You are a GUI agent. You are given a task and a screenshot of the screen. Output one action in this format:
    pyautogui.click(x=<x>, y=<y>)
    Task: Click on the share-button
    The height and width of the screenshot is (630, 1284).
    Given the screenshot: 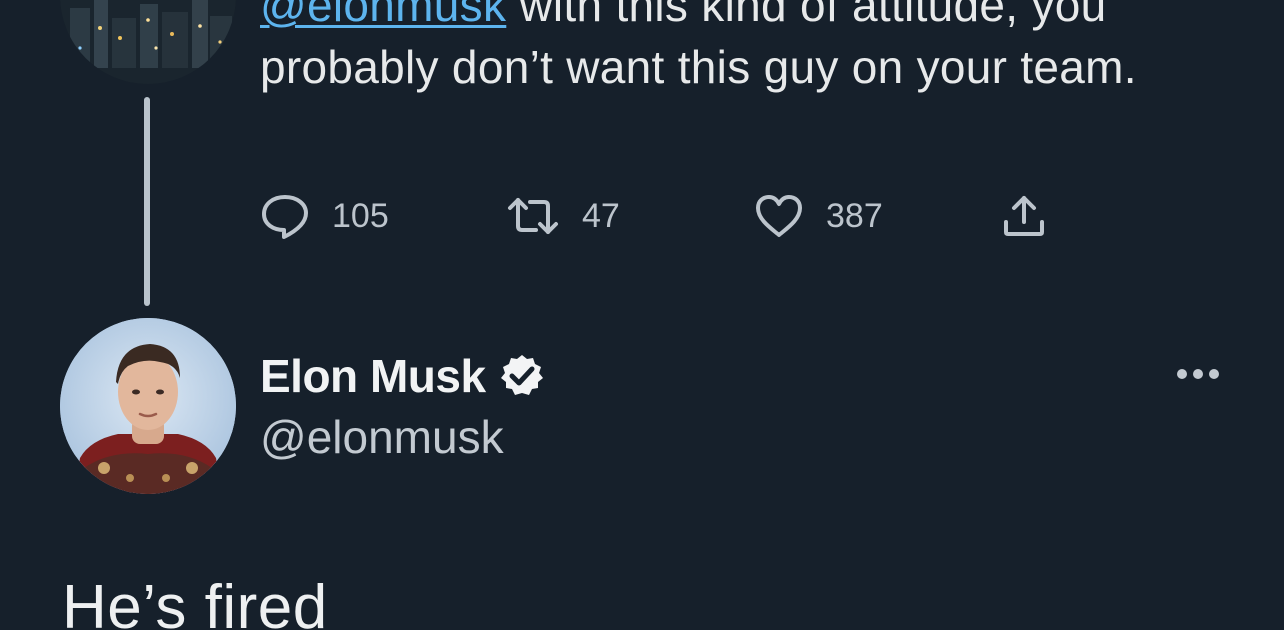 What is the action you would take?
    pyautogui.click(x=1024, y=216)
    